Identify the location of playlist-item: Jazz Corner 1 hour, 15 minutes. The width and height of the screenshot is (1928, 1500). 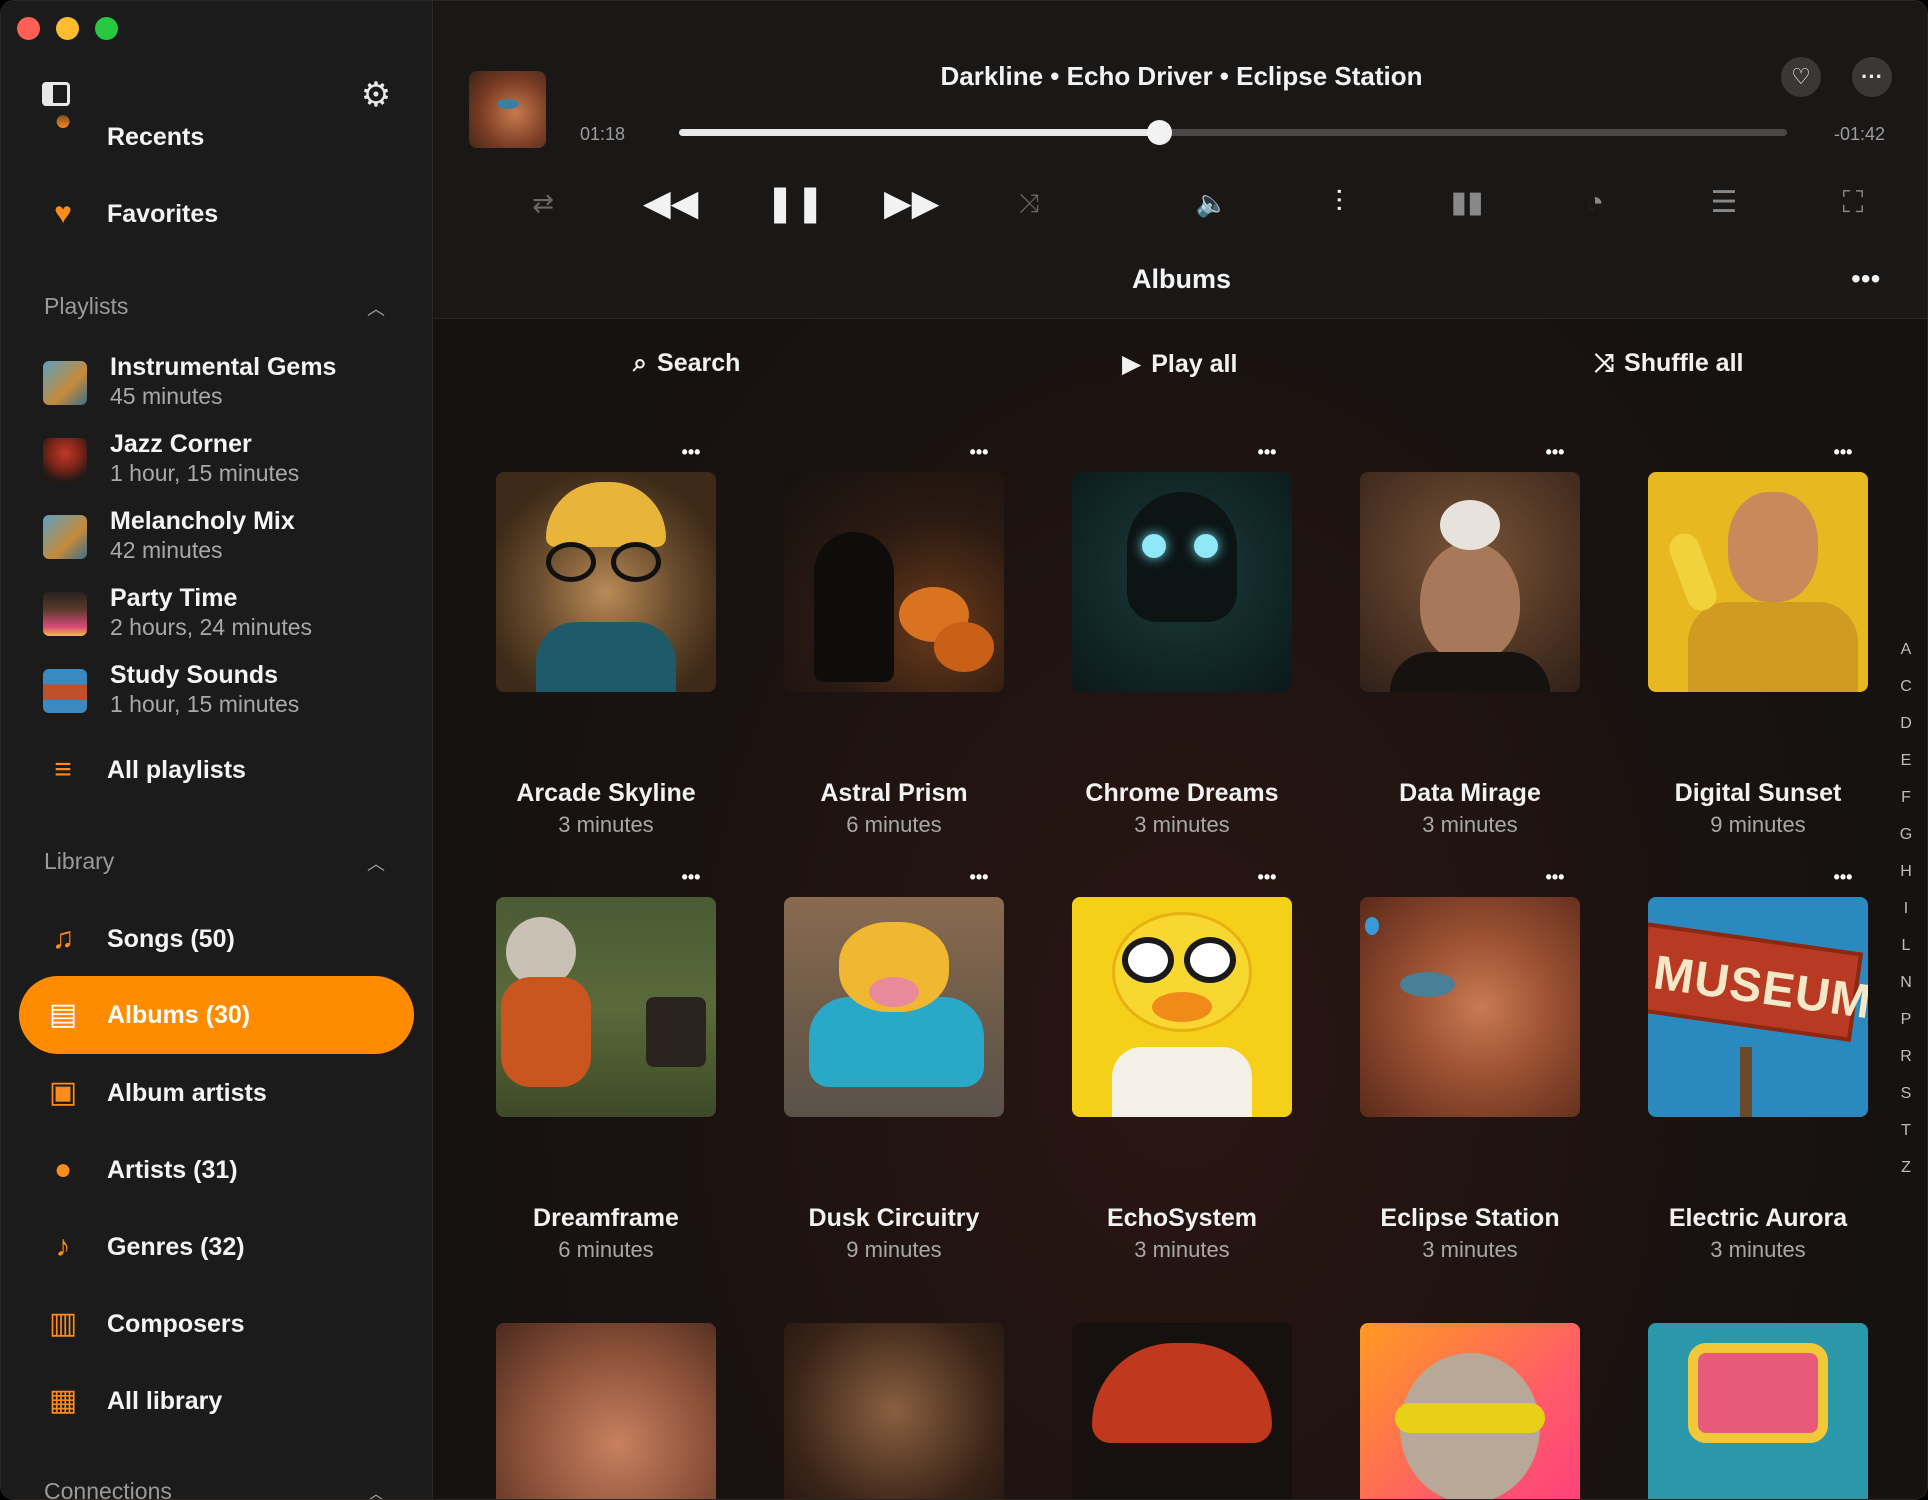
(216, 462).